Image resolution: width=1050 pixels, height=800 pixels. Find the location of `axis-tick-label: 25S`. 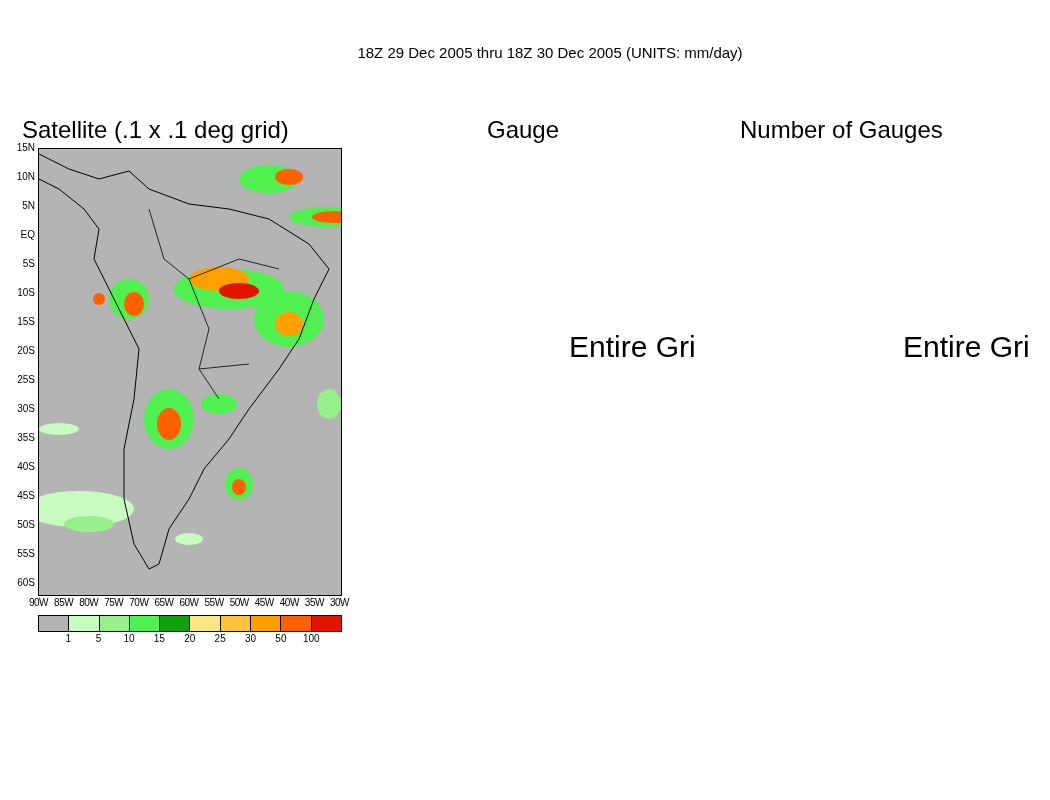

axis-tick-label: 25S is located at coordinates (26, 380).